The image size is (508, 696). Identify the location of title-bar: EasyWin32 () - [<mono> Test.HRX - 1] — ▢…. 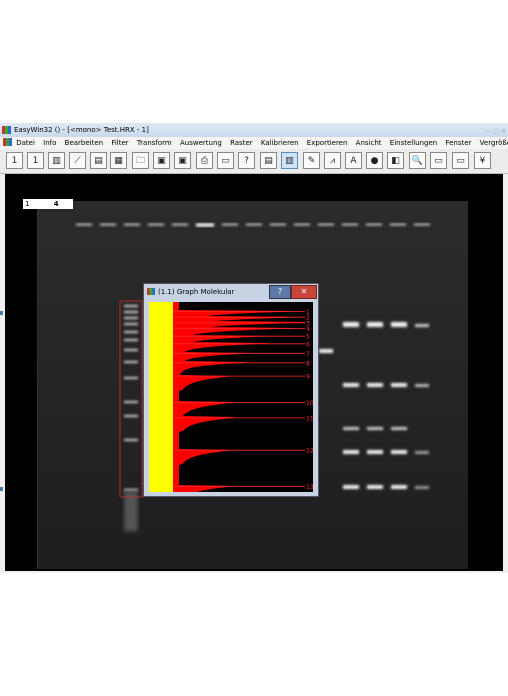
(254, 130).